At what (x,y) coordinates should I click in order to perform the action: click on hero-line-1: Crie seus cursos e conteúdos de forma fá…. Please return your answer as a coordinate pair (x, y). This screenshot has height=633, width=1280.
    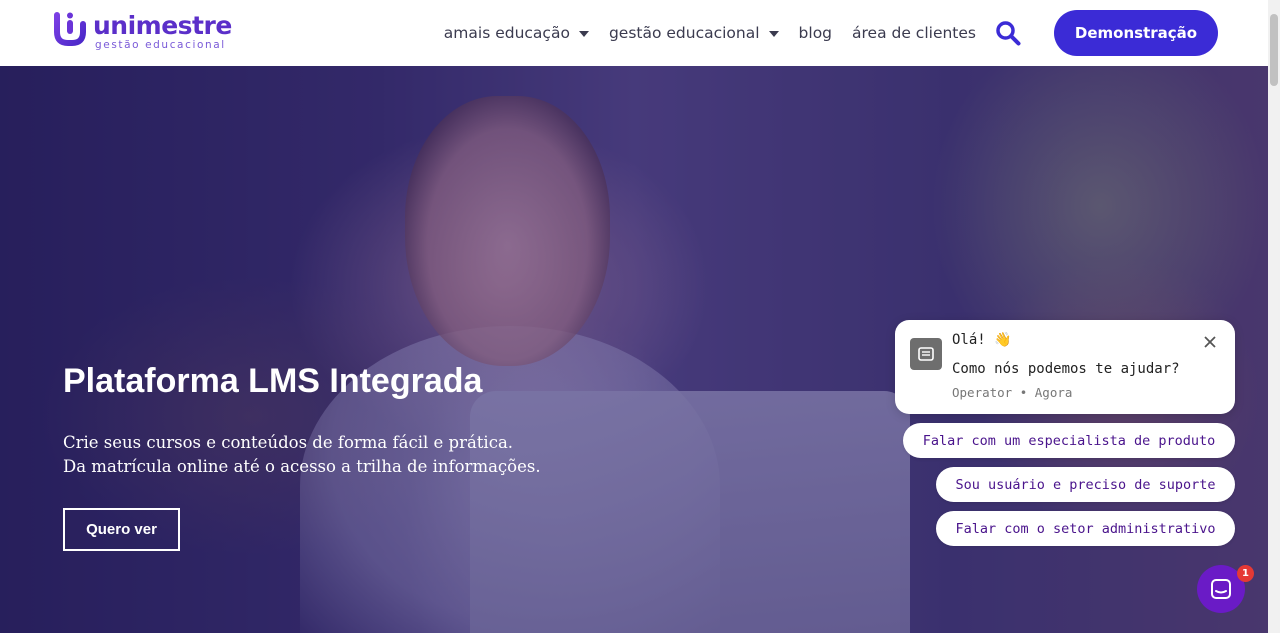
    Looking at the image, I should click on (288, 442).